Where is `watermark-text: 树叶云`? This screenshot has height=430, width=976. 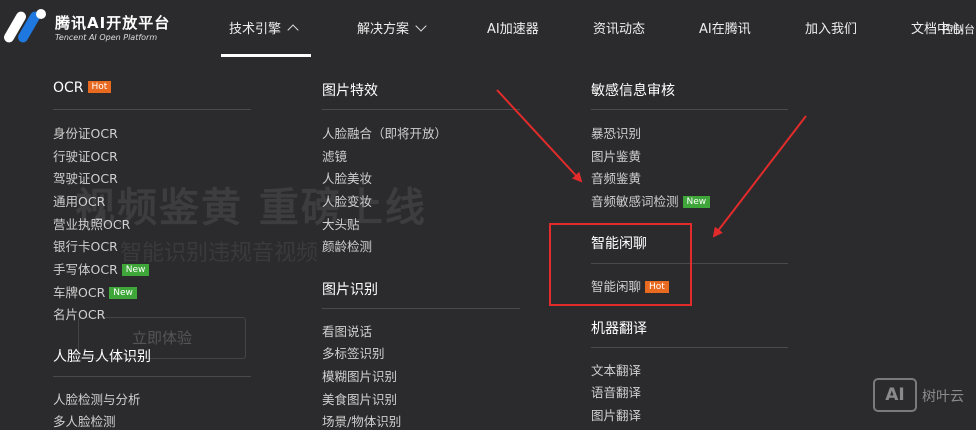 watermark-text: 树叶云 is located at coordinates (943, 397).